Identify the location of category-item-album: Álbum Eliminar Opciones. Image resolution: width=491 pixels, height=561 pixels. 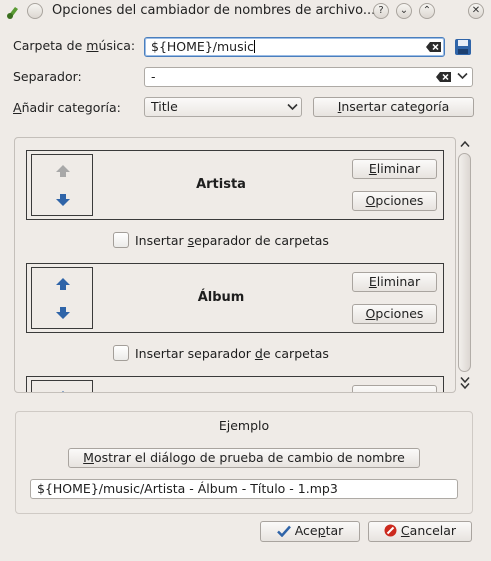
(235, 298).